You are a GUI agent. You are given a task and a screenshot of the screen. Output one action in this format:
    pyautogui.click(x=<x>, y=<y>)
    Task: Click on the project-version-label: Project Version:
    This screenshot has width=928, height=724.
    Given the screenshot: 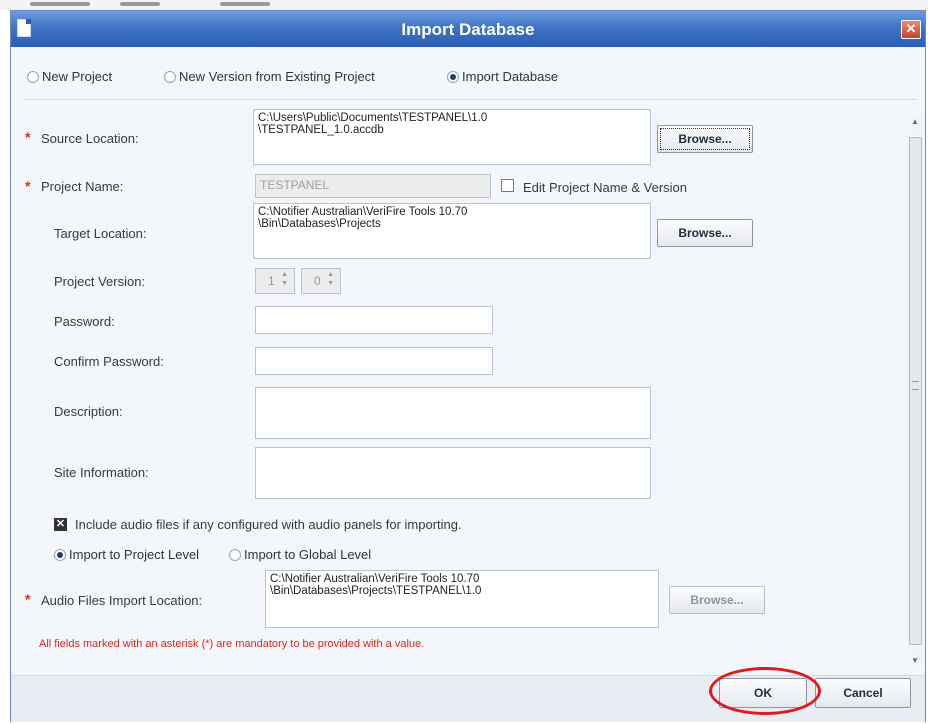 What is the action you would take?
    pyautogui.click(x=100, y=281)
    